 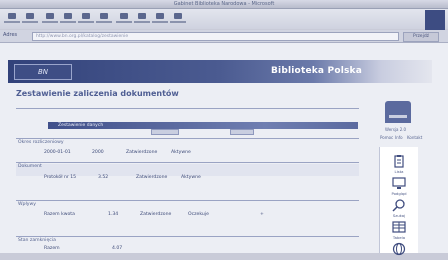 I want to click on sidebar-link-help: Pomoc, so click(x=386, y=137).